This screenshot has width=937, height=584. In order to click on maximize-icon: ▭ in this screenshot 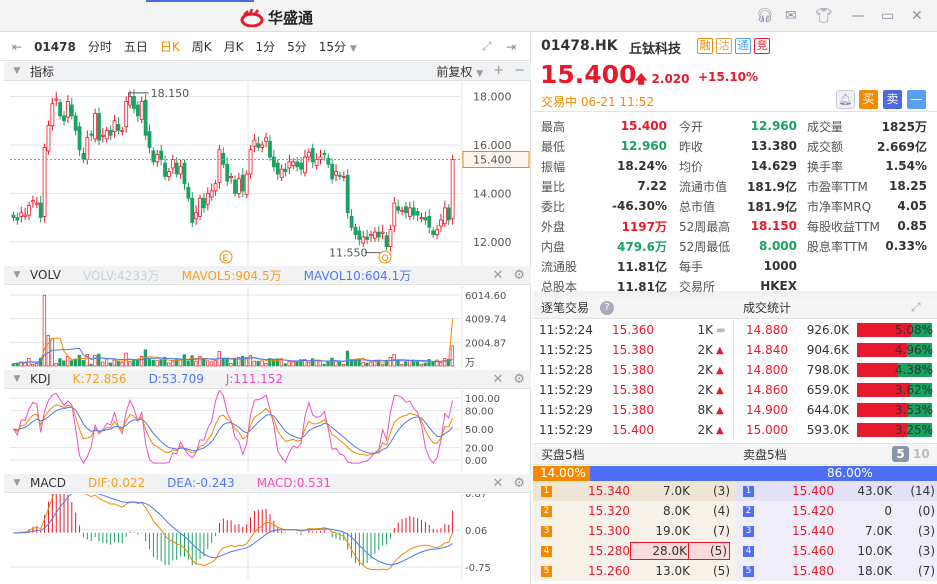, I will do `click(887, 16)`.